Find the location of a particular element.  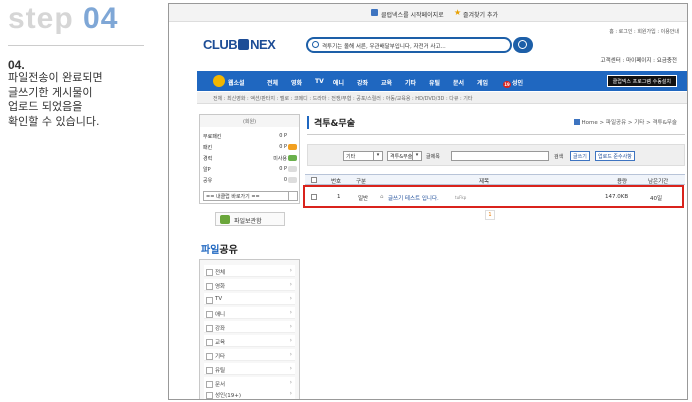

user-row: 패킨 0 P is located at coordinates (250, 147).